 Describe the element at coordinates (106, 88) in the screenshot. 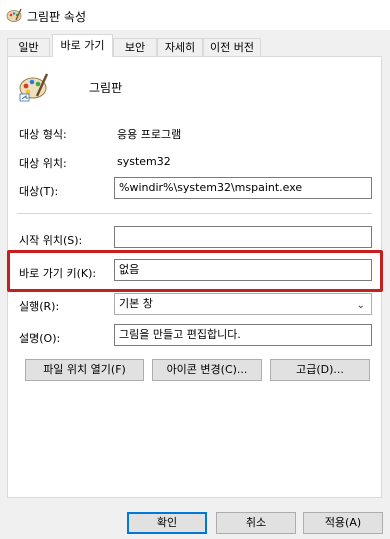

I see `app-name: 그림판` at that location.